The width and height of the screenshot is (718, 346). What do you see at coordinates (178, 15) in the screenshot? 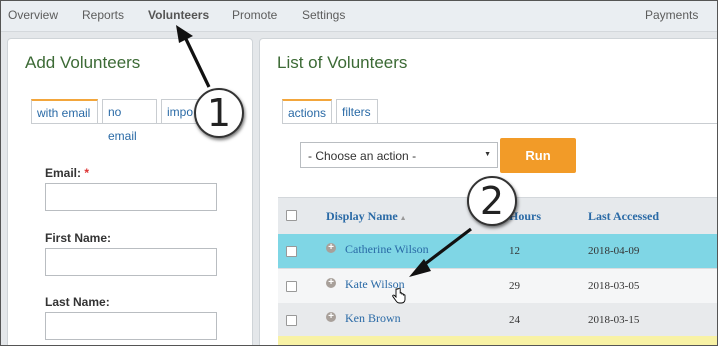
I see `nav-volunteers: Volunteers` at bounding box center [178, 15].